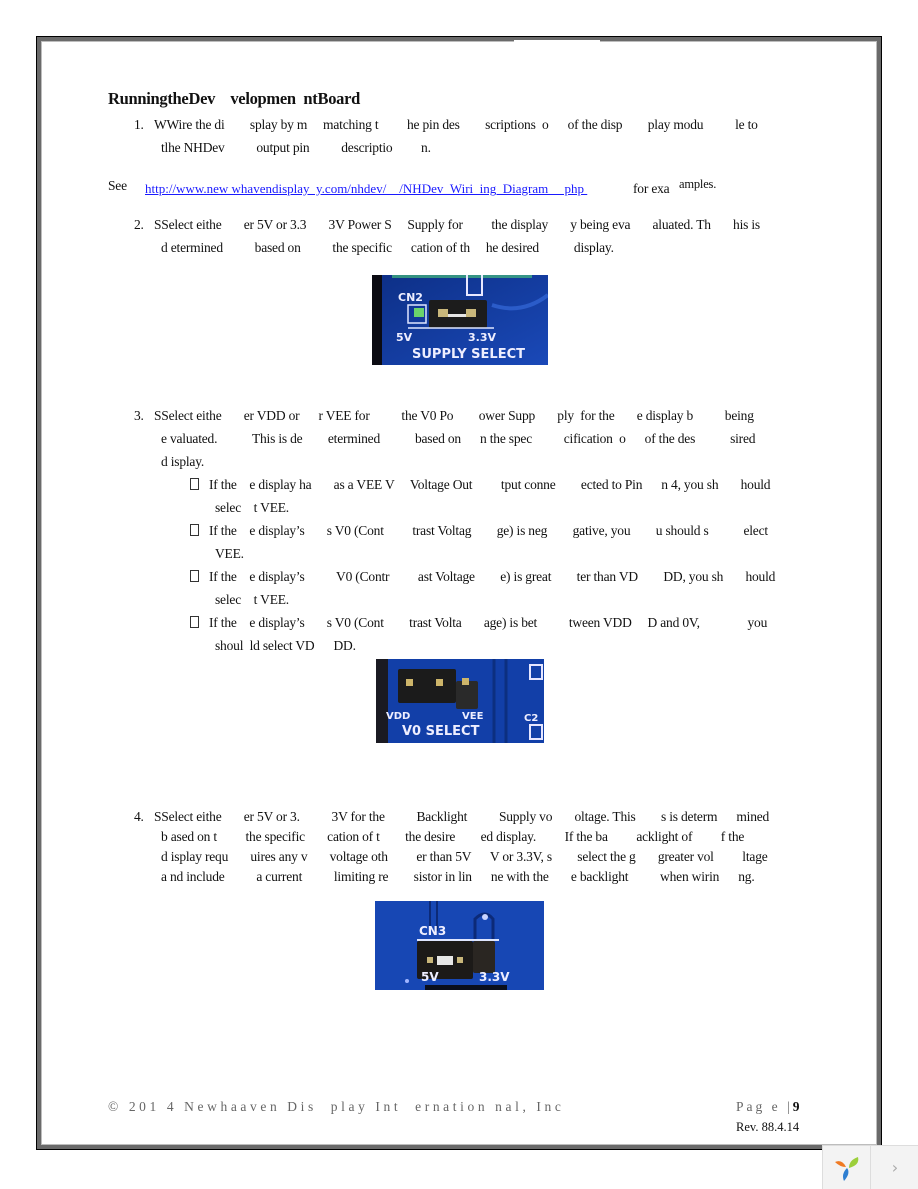  What do you see at coordinates (473, 716) in the screenshot?
I see `vee-label: VEE` at bounding box center [473, 716].